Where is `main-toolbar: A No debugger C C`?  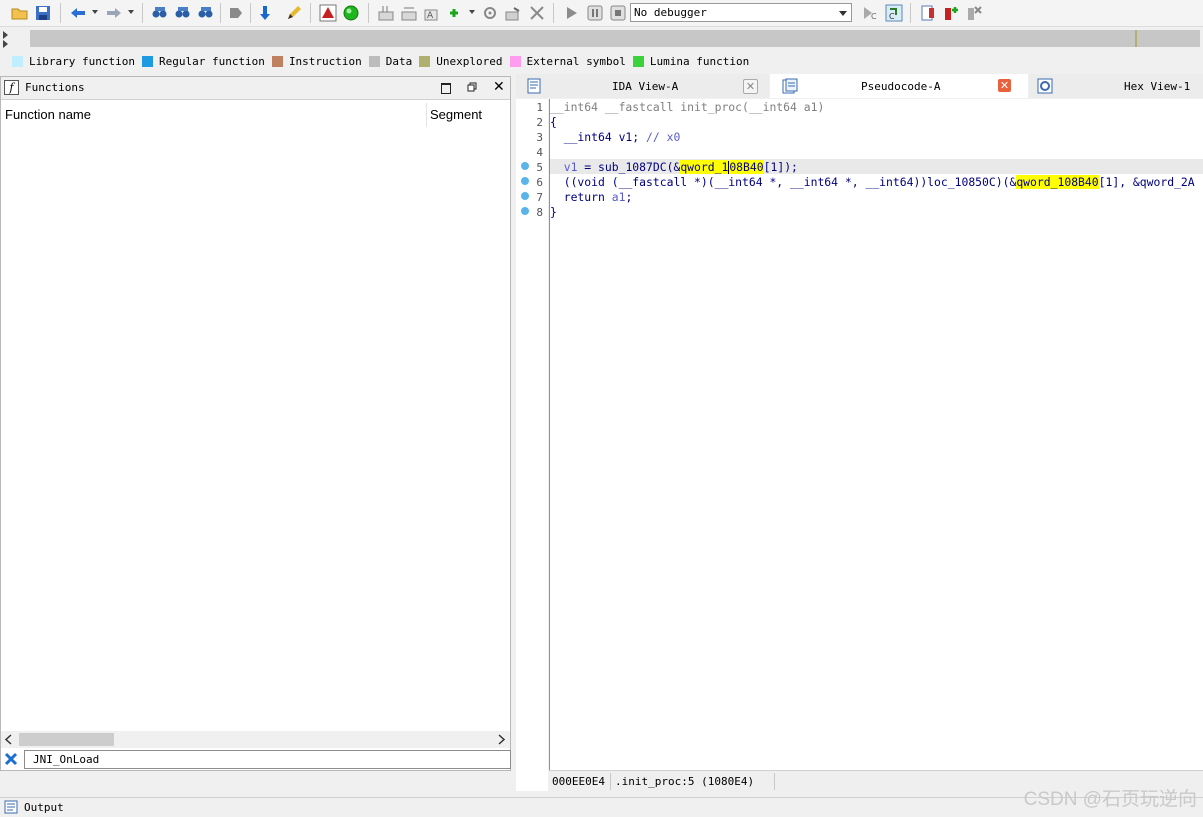 main-toolbar: A No debugger C C is located at coordinates (601, 13).